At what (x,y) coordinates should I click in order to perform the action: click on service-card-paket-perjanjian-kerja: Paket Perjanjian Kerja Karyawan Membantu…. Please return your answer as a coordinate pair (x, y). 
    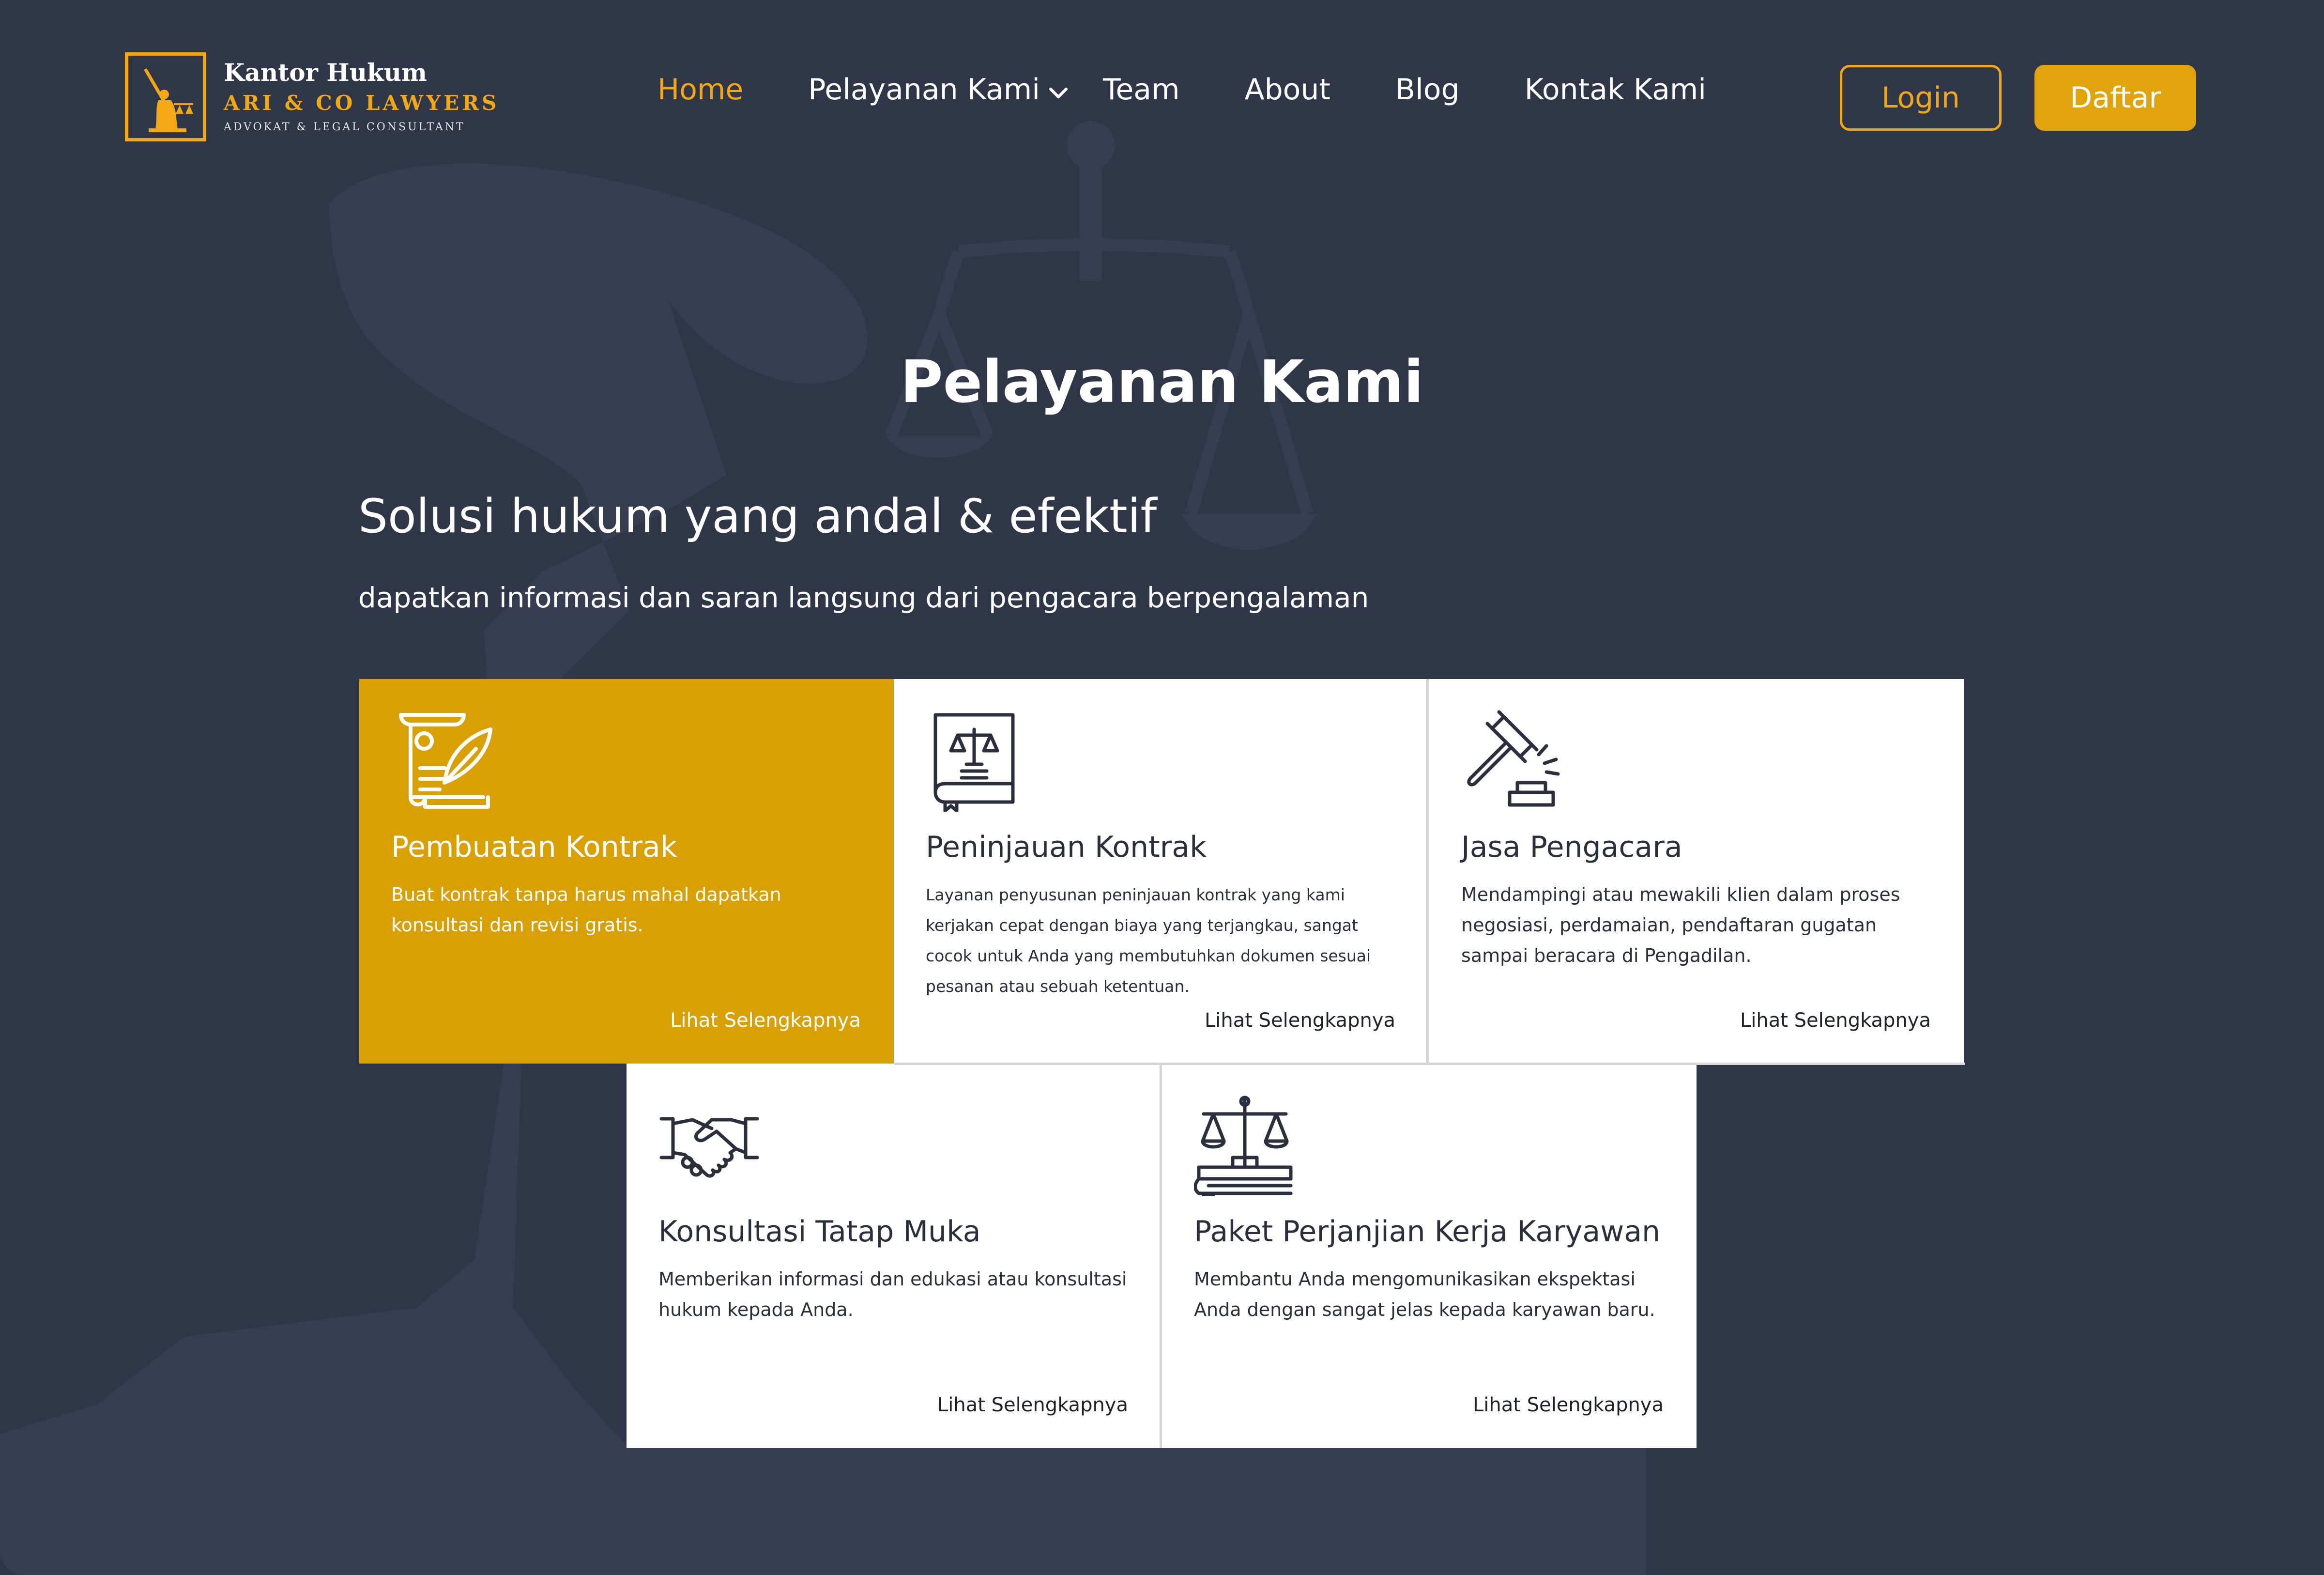
    Looking at the image, I should click on (1430, 1256).